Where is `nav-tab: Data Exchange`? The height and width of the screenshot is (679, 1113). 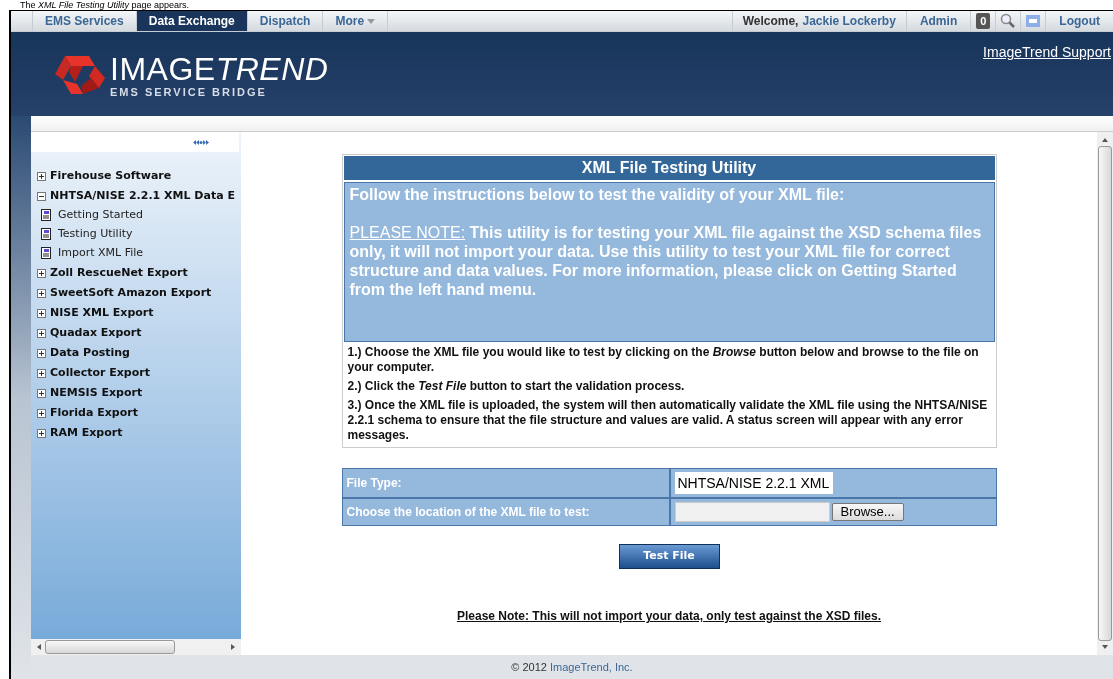
nav-tab: Data Exchange is located at coordinates (192, 21).